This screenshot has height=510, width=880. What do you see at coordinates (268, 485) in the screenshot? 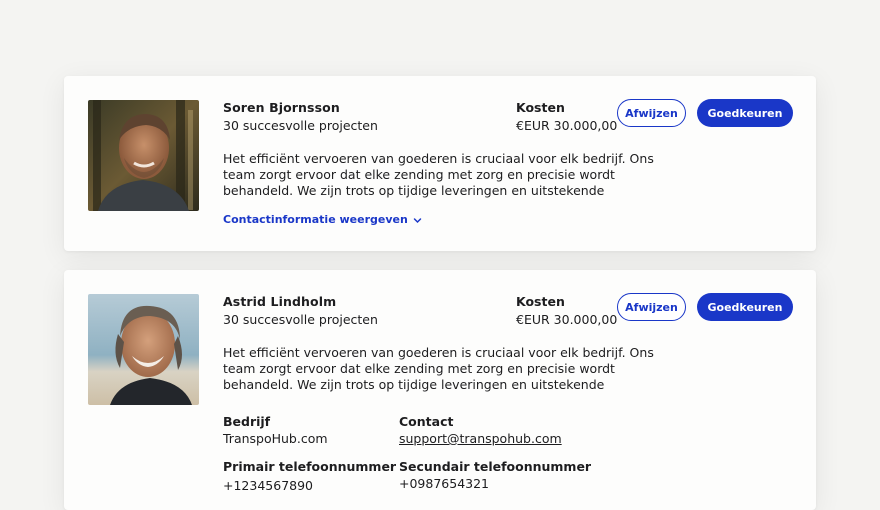
I see `primary-phone-value: +1234567890` at bounding box center [268, 485].